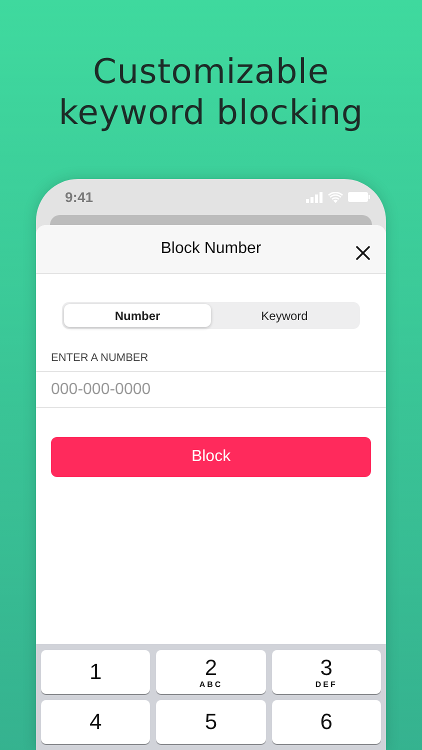 The image size is (422, 750). I want to click on keypad-key: 5, so click(211, 722).